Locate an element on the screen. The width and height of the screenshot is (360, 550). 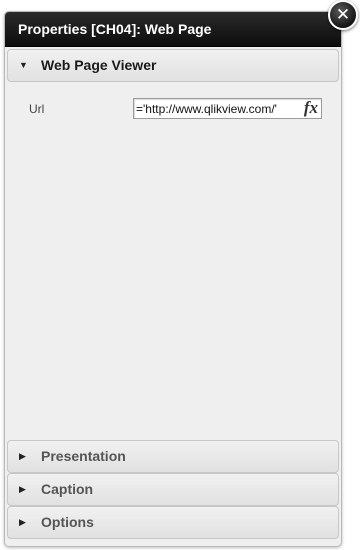
url-label: Url is located at coordinates (37, 109).